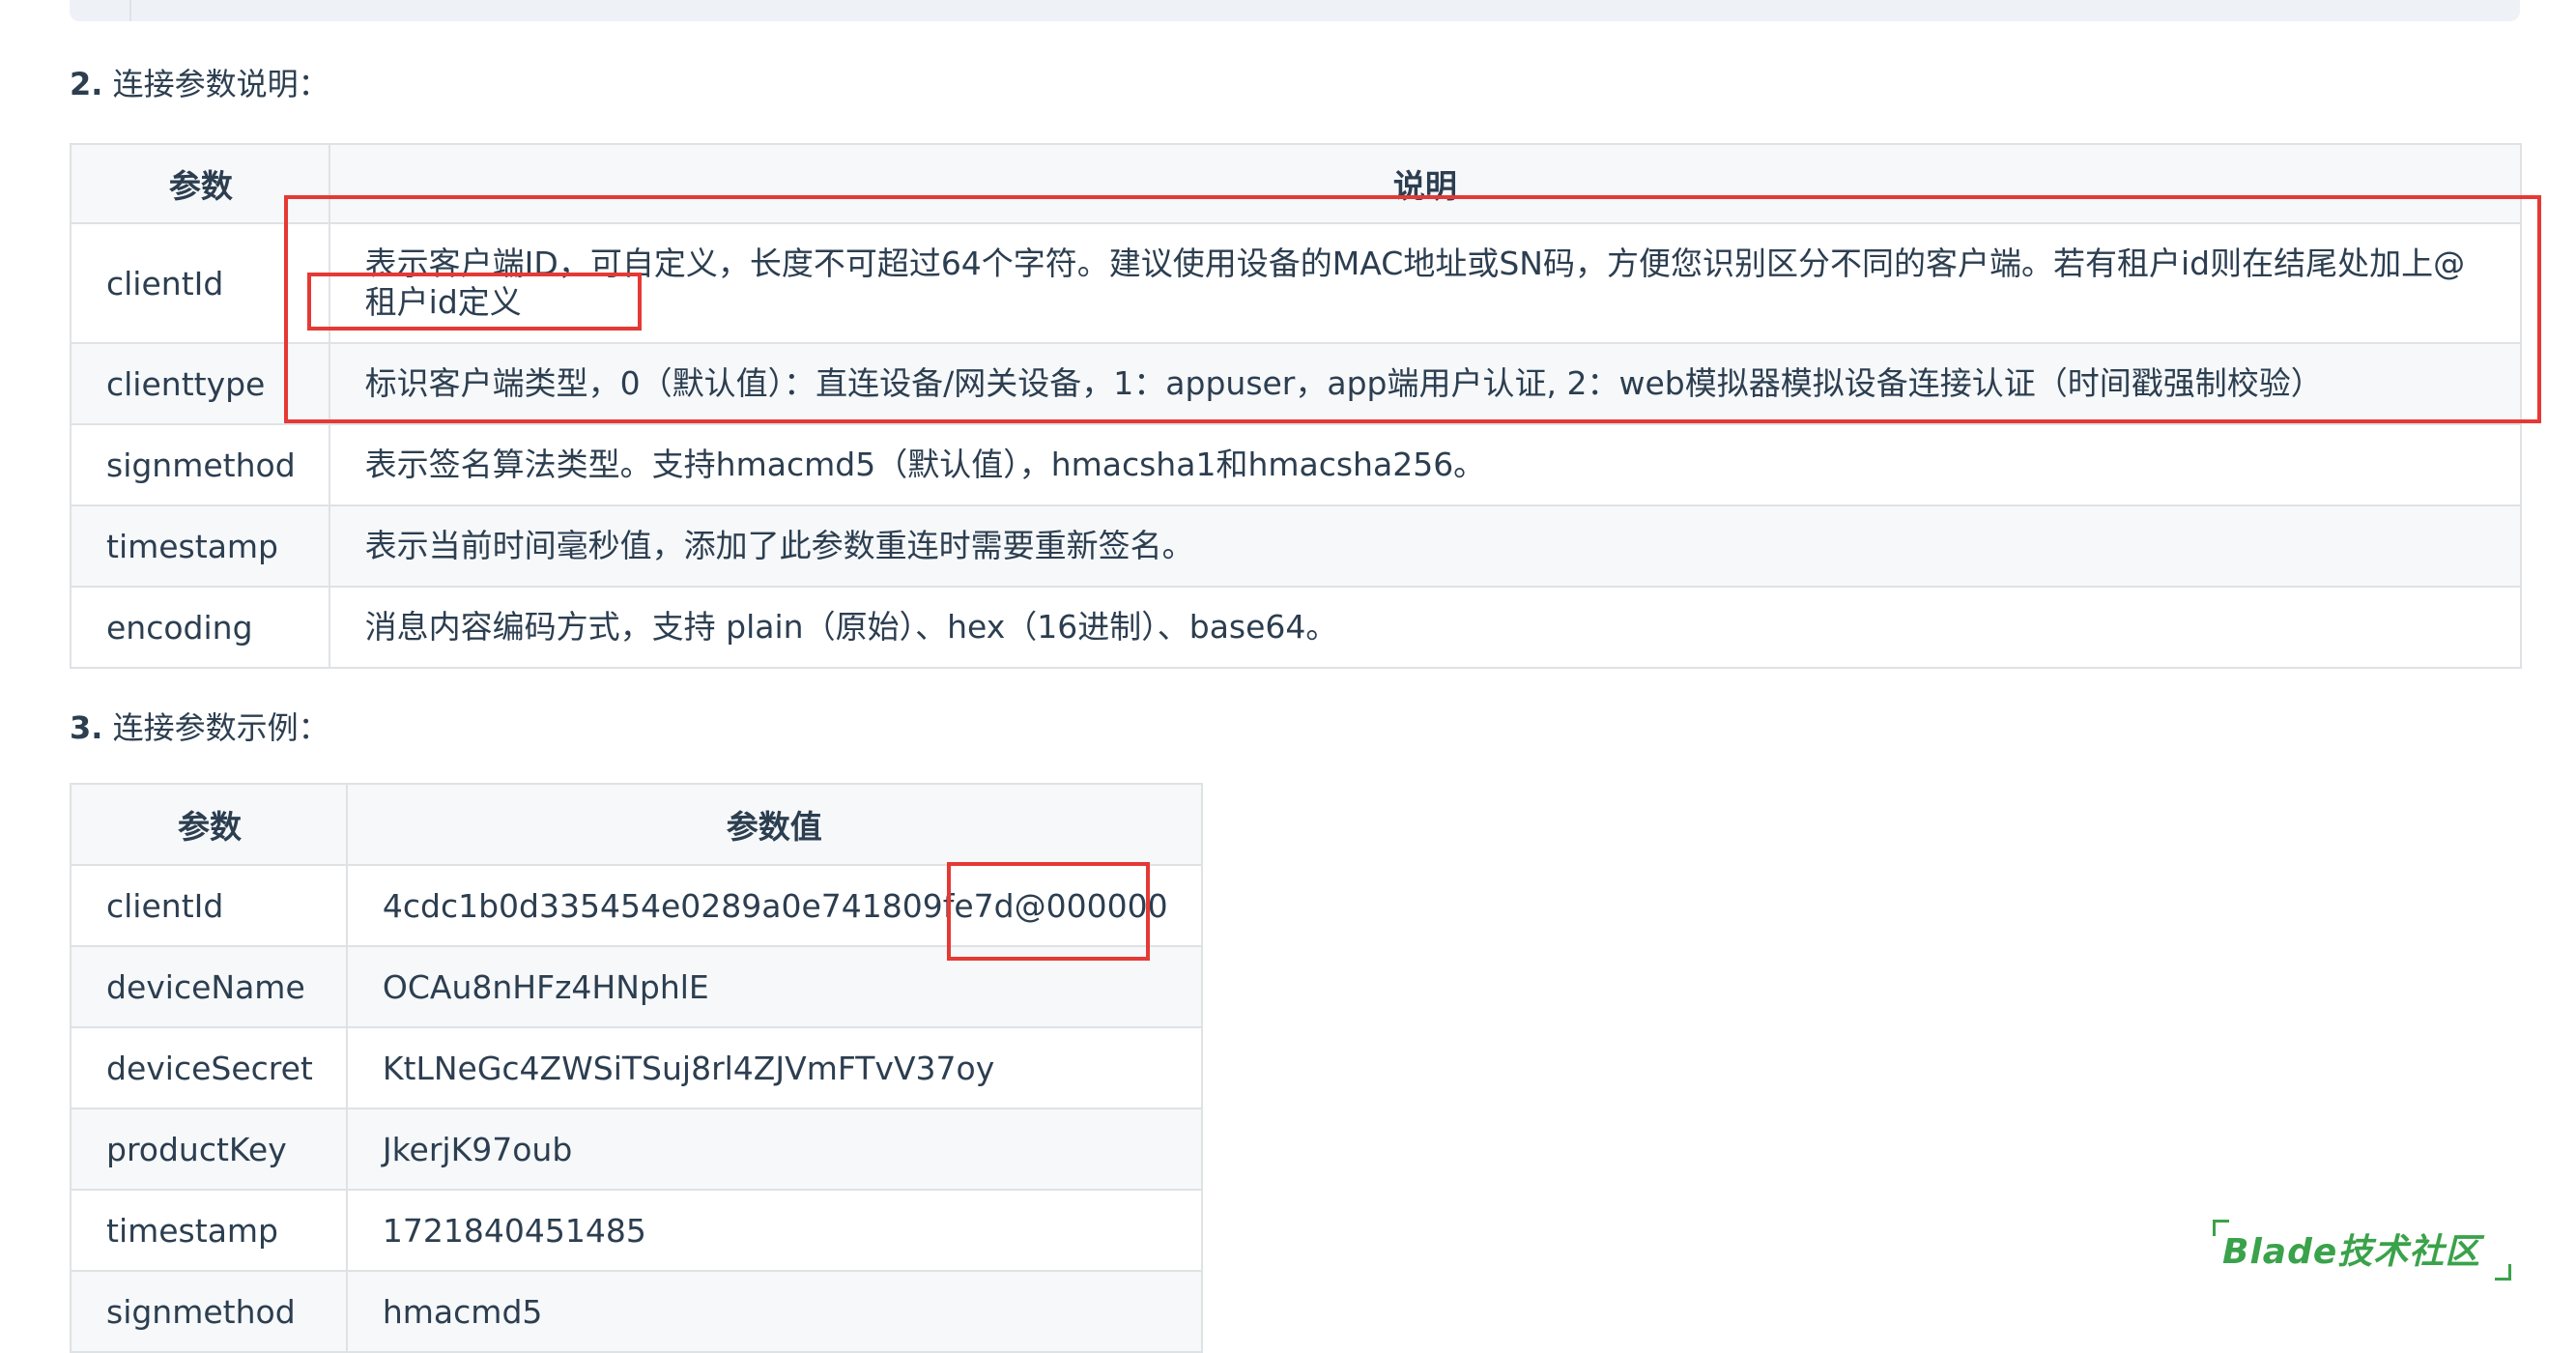  I want to click on param-cell: encoding, so click(200, 627).